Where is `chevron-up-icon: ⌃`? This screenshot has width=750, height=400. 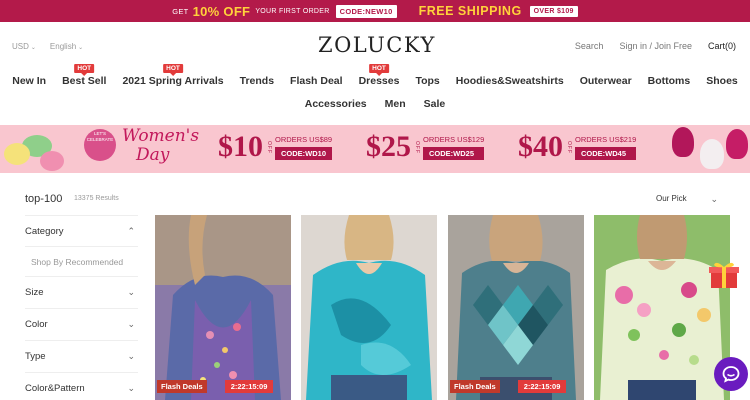
chevron-up-icon: ⌃ is located at coordinates (131, 230).